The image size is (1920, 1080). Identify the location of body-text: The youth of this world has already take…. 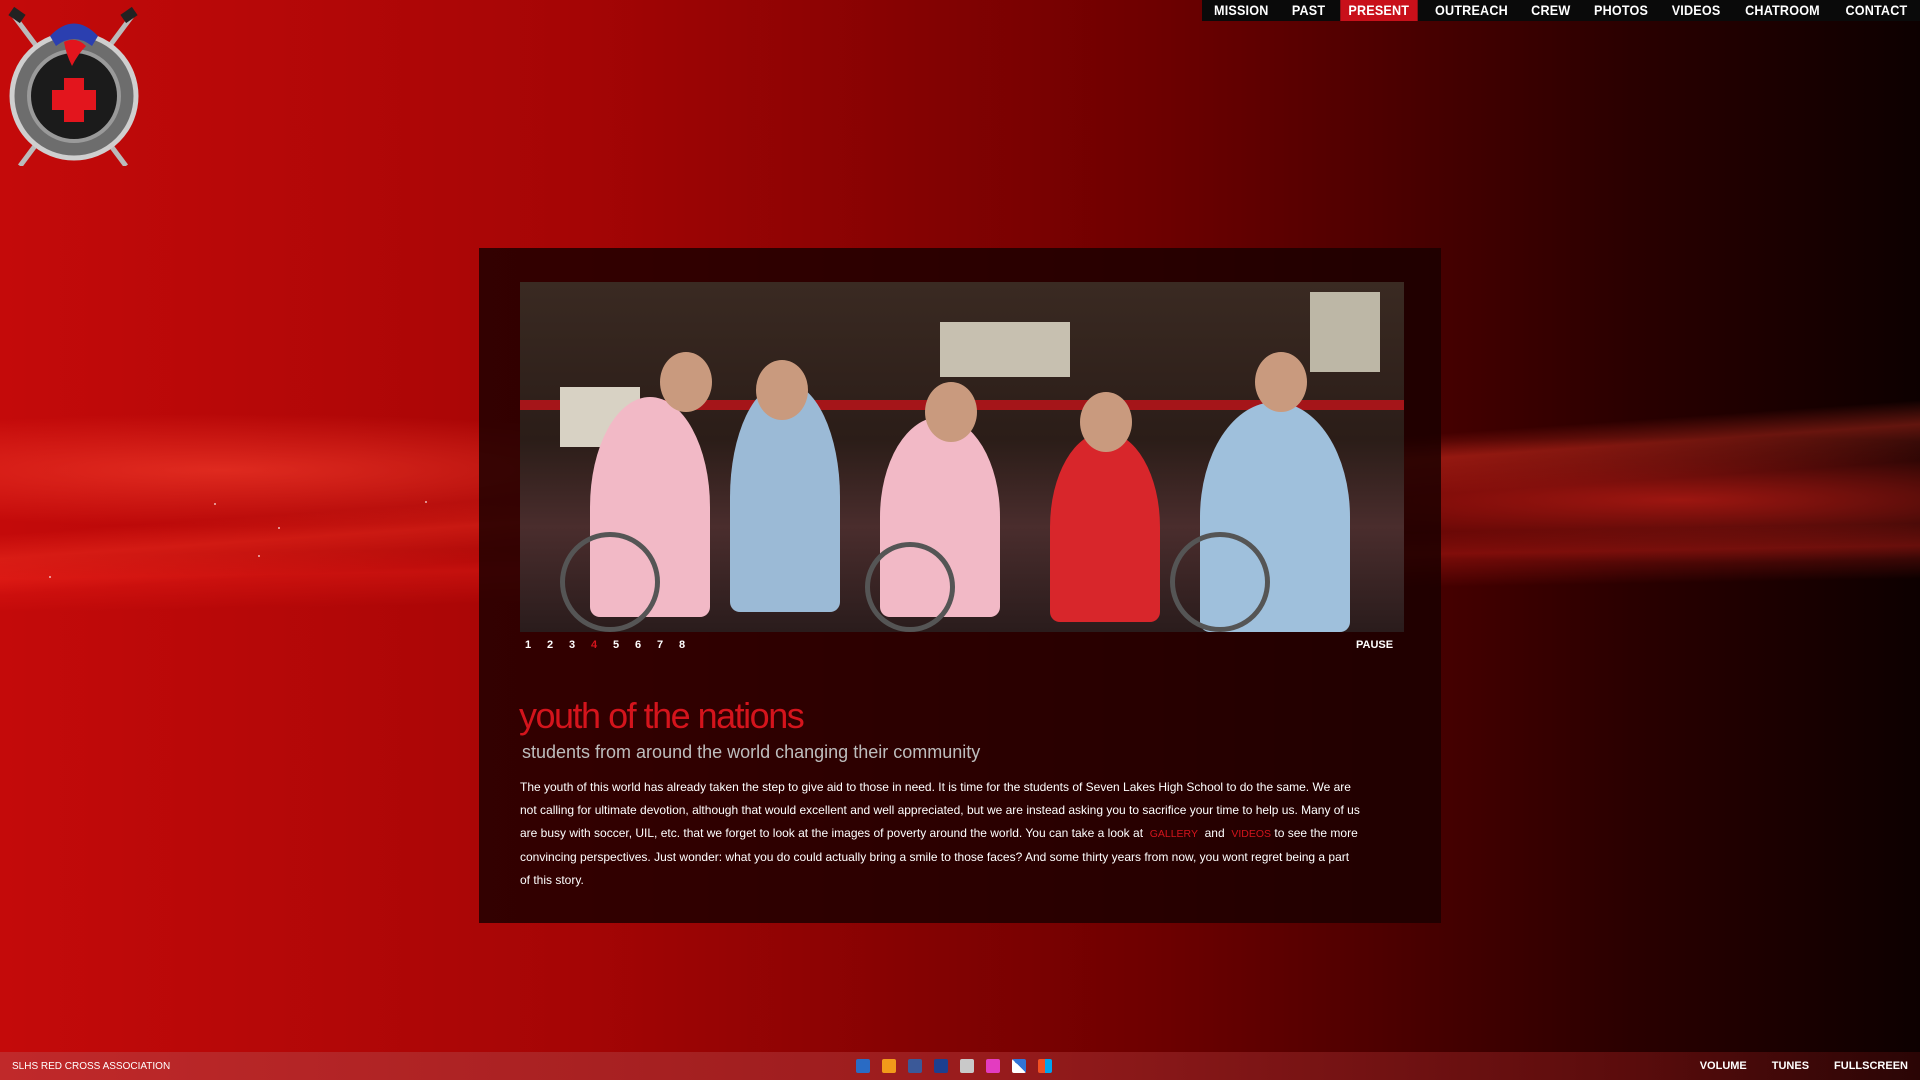
(940, 834).